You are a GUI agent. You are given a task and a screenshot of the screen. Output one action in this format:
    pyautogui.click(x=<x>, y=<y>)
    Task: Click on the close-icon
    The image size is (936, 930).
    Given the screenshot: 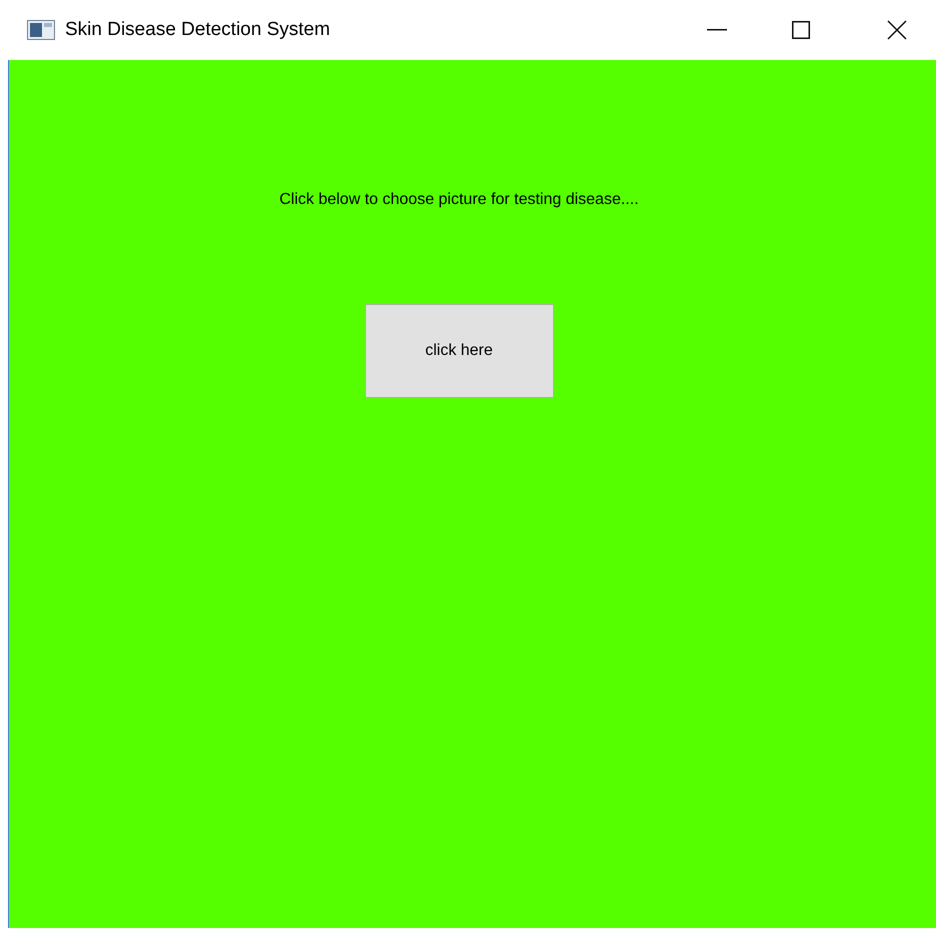 What is the action you would take?
    pyautogui.click(x=897, y=30)
    